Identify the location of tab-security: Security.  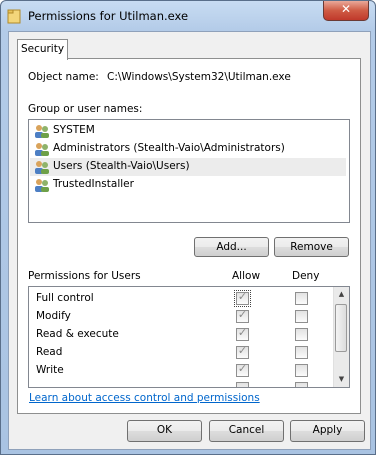
(42, 49).